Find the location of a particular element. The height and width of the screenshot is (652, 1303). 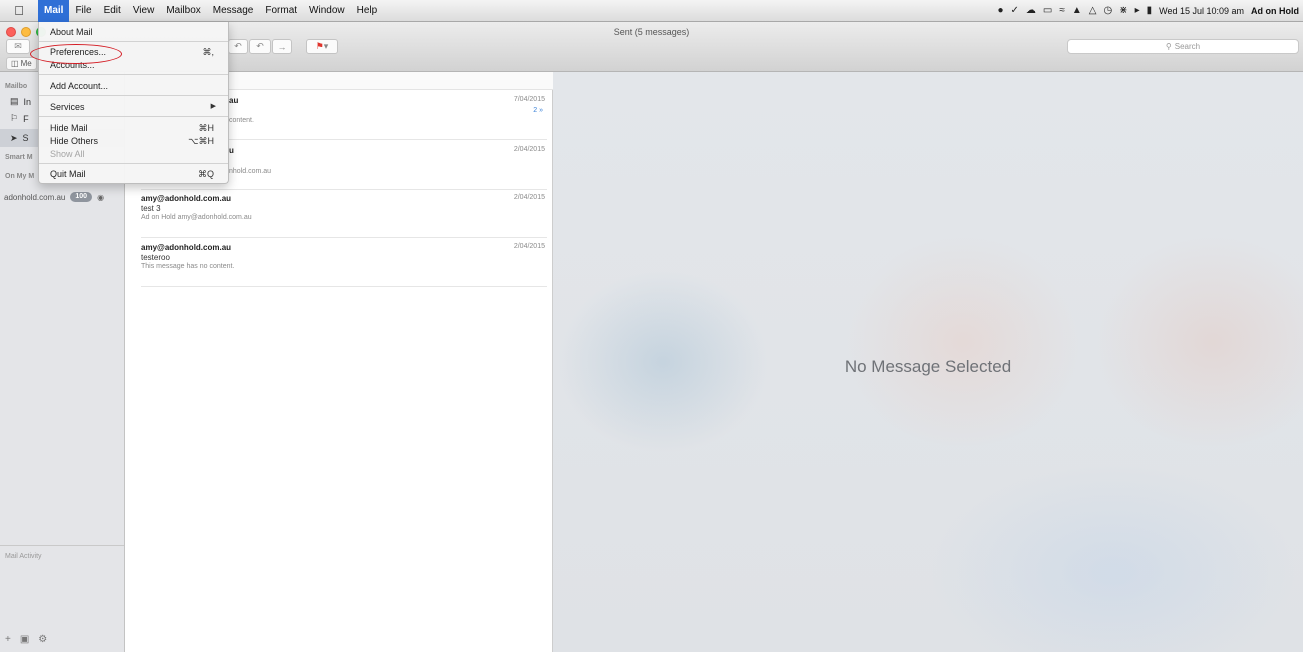

submenu-arrow-icon: ▶ is located at coordinates (213, 106).